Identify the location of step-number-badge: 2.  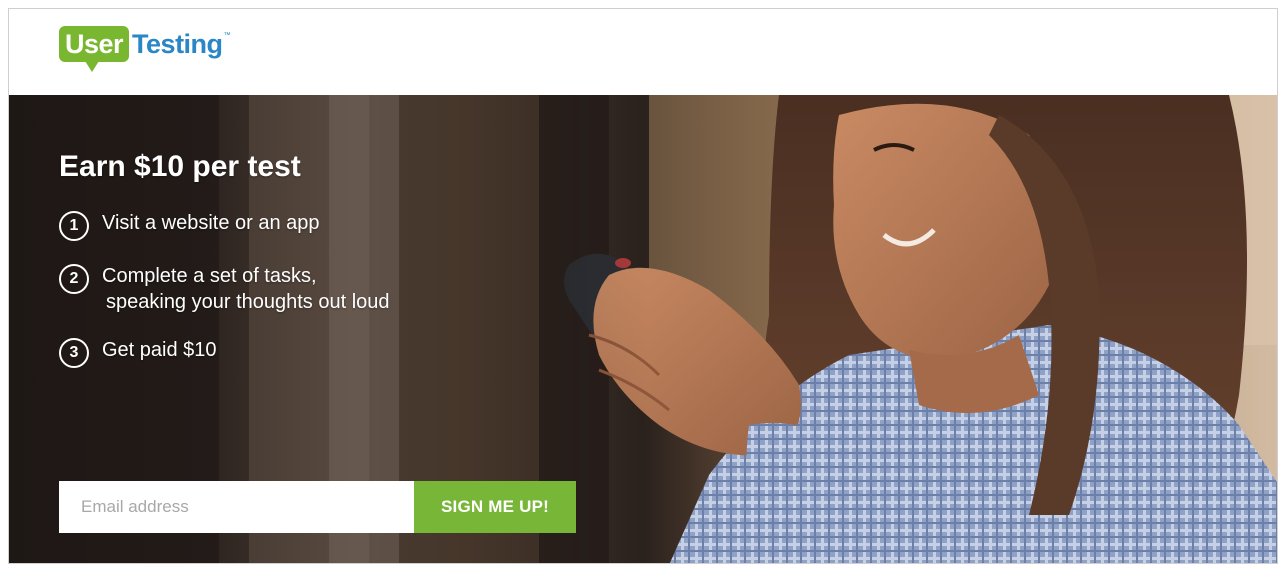
(74, 279).